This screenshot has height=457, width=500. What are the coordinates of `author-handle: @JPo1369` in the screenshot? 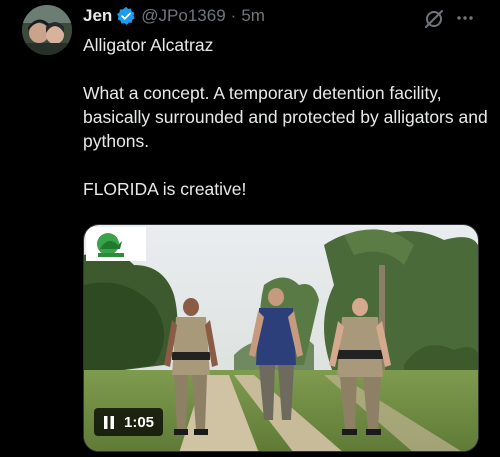 It's located at (183, 16).